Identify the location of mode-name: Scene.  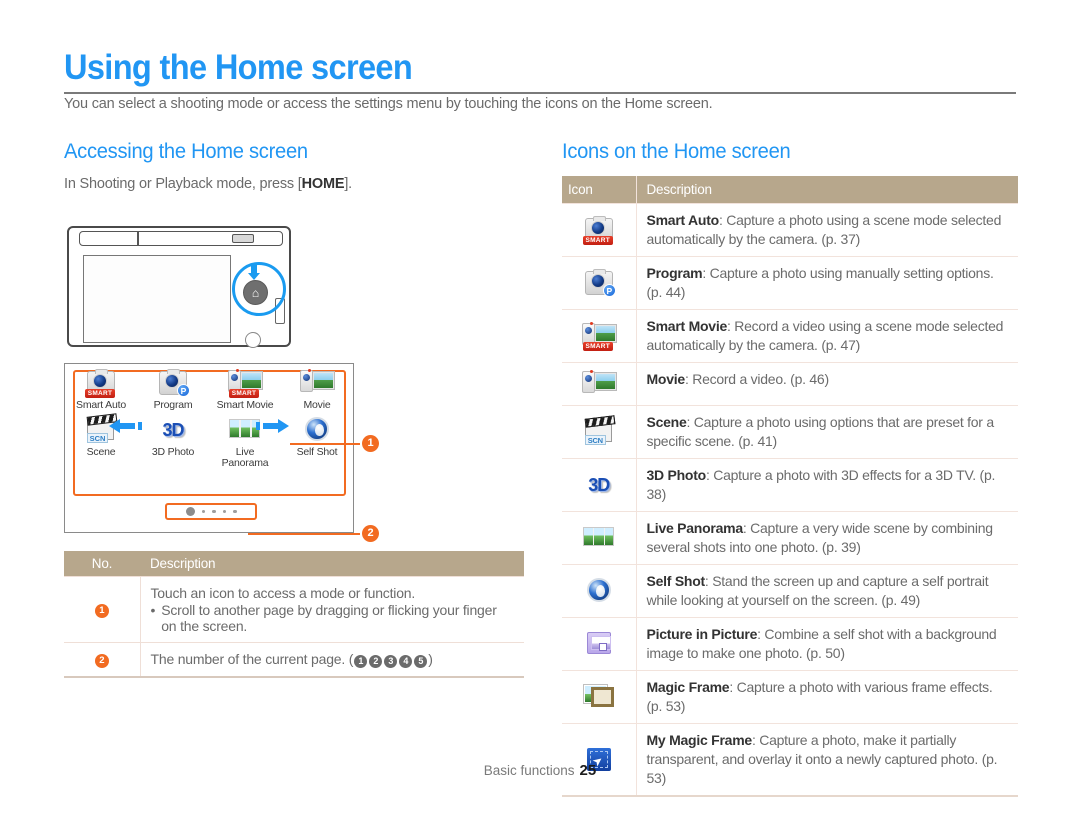
(666, 422).